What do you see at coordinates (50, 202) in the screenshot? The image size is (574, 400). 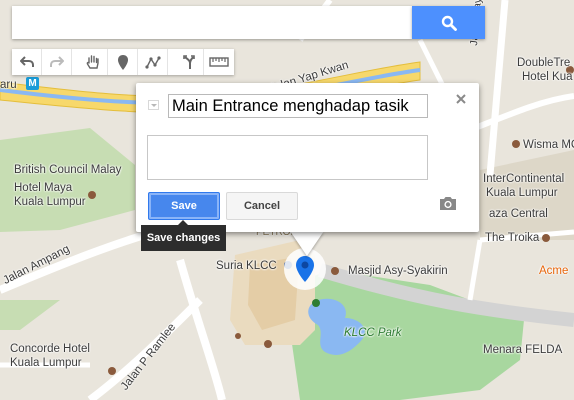 I see `map-label-hotel-maya-2: Kuala Lumpur` at bounding box center [50, 202].